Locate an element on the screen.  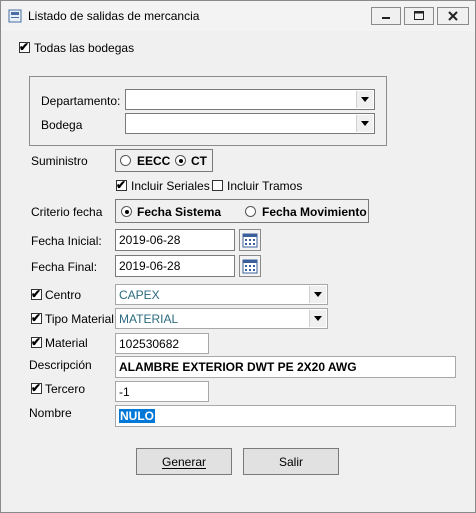
incluir-seriales-checkbox: ✔ is located at coordinates (121, 185).